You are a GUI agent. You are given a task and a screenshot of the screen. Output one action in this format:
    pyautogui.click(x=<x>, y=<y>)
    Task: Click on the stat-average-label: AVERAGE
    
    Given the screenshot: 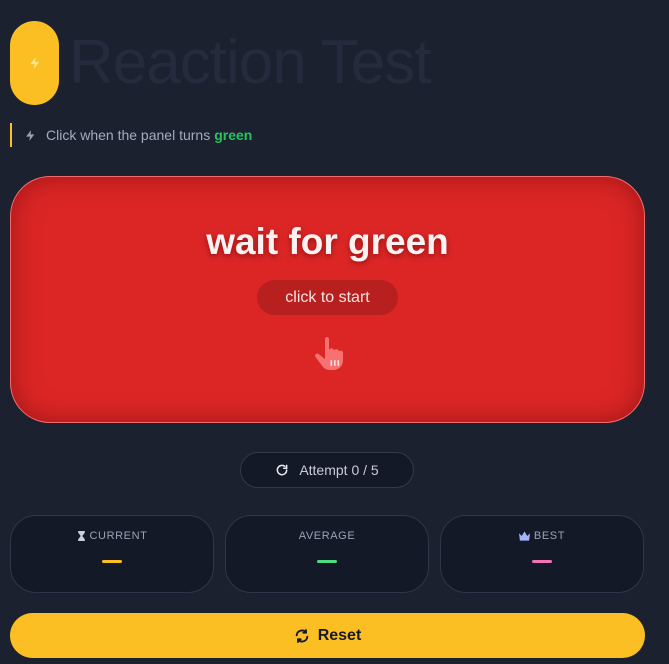 What is the action you would take?
    pyautogui.click(x=327, y=536)
    